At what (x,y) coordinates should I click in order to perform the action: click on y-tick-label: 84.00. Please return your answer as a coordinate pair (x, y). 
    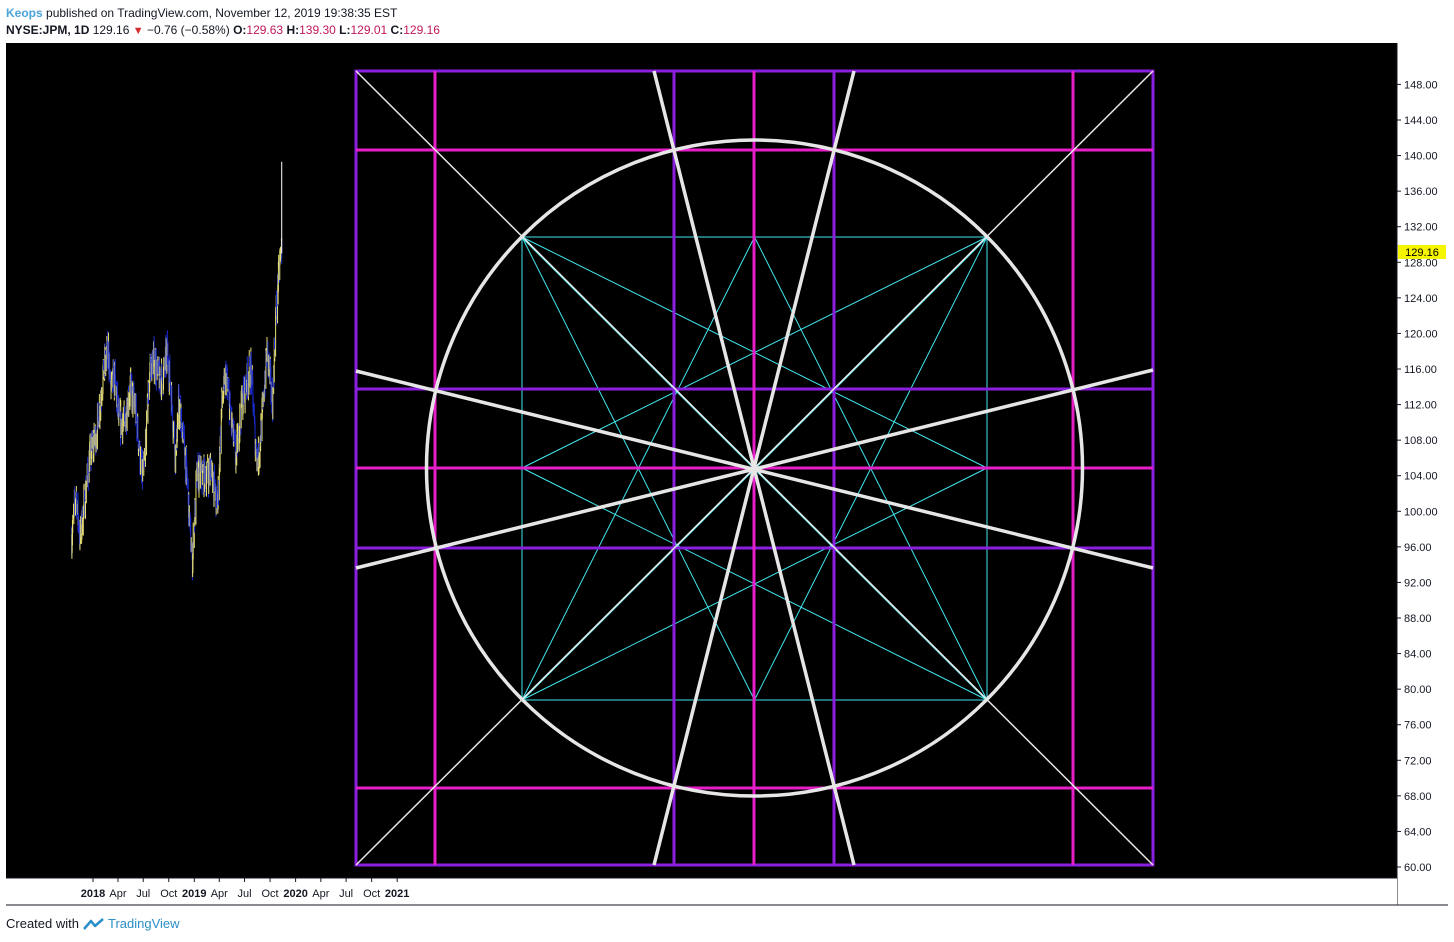
    Looking at the image, I should click on (1418, 655).